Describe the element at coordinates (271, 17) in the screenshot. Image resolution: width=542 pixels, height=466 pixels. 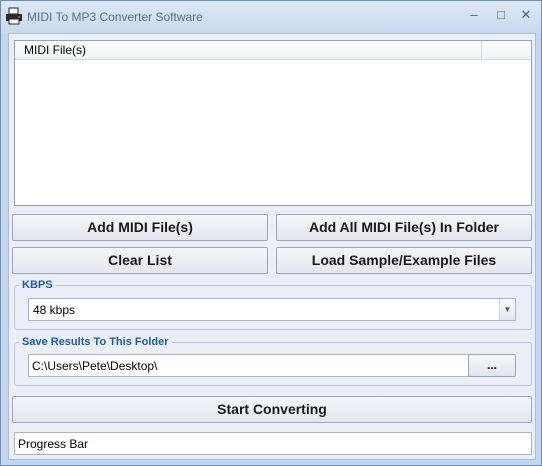
I see `title-bar: MIDI To MP3 Converter Software – □ ✕` at that location.